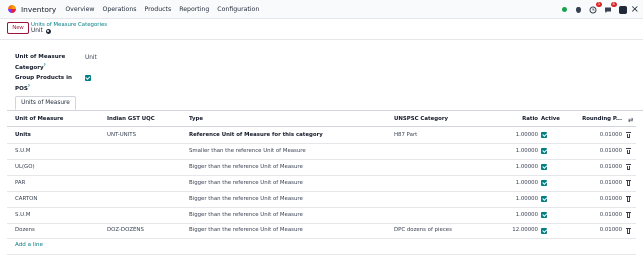 Image resolution: width=643 pixels, height=279 pixels. Describe the element at coordinates (25, 167) in the screenshot. I see `cell-uom: UL(GO)` at that location.